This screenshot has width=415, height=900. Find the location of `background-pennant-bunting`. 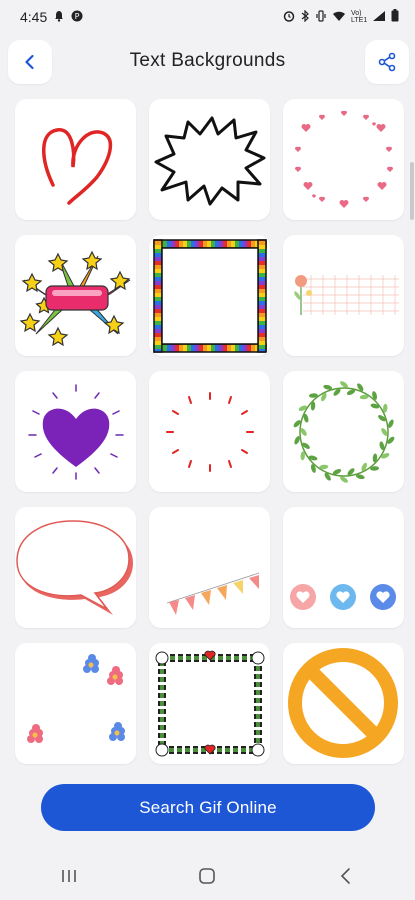

background-pennant-bunting is located at coordinates (209, 567).